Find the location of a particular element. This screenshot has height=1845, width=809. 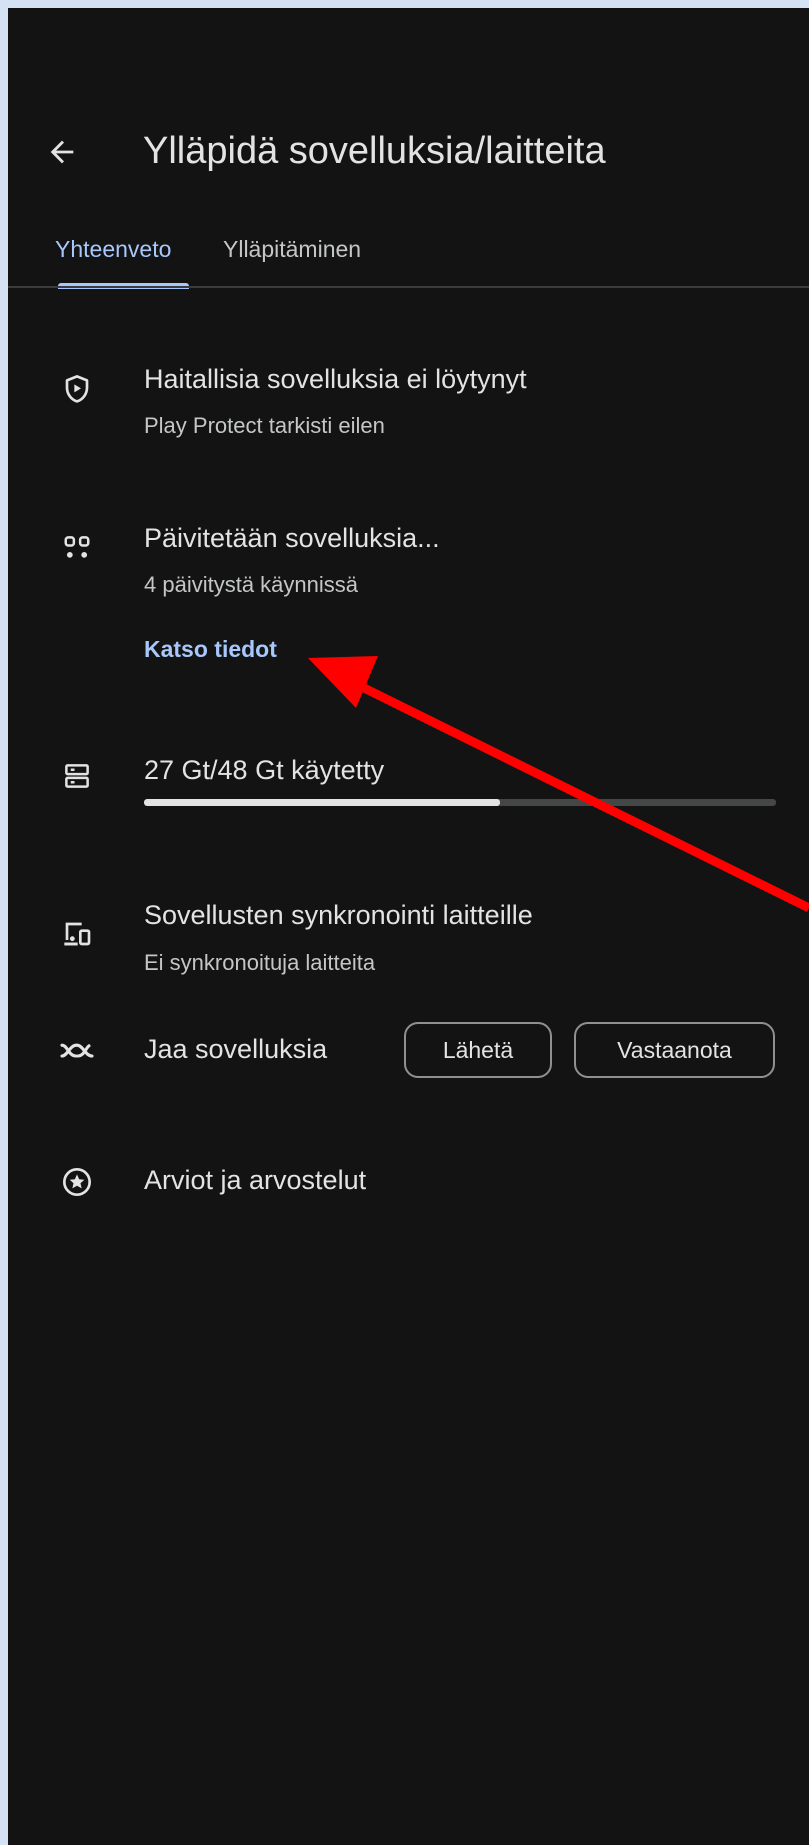

share-apps-title: Jaa sovelluksia is located at coordinates (236, 1049).